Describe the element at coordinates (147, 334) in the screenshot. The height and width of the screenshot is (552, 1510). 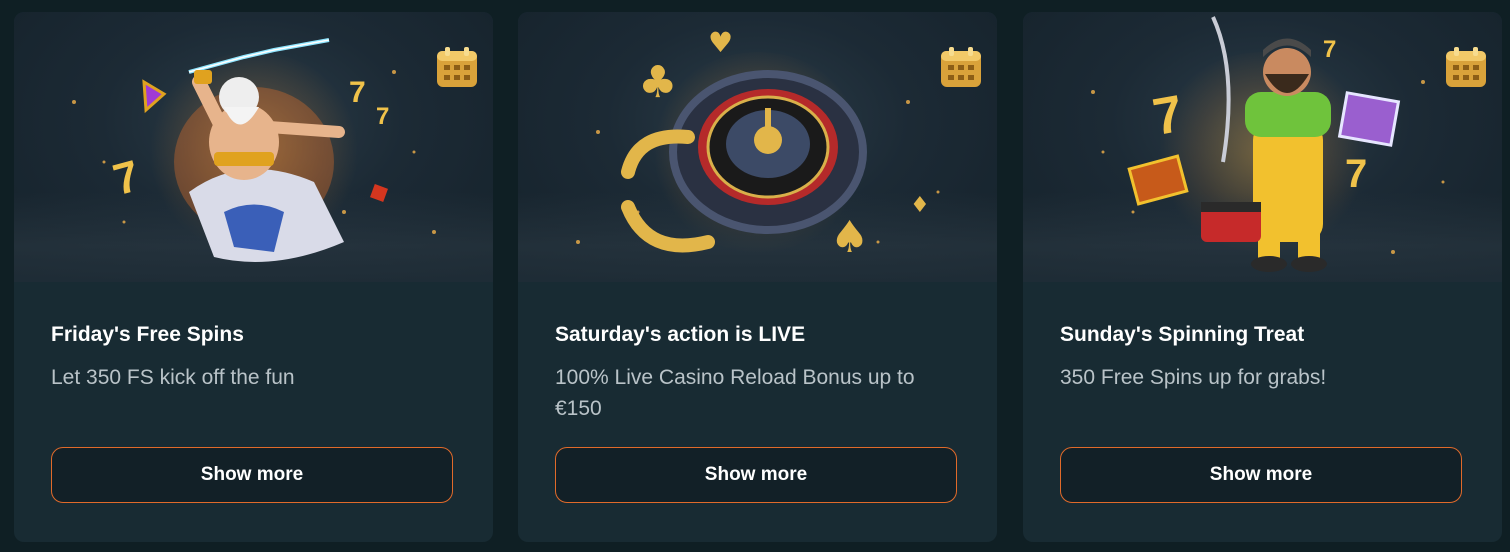
I see `promo-title: Friday's Free Spins` at that location.